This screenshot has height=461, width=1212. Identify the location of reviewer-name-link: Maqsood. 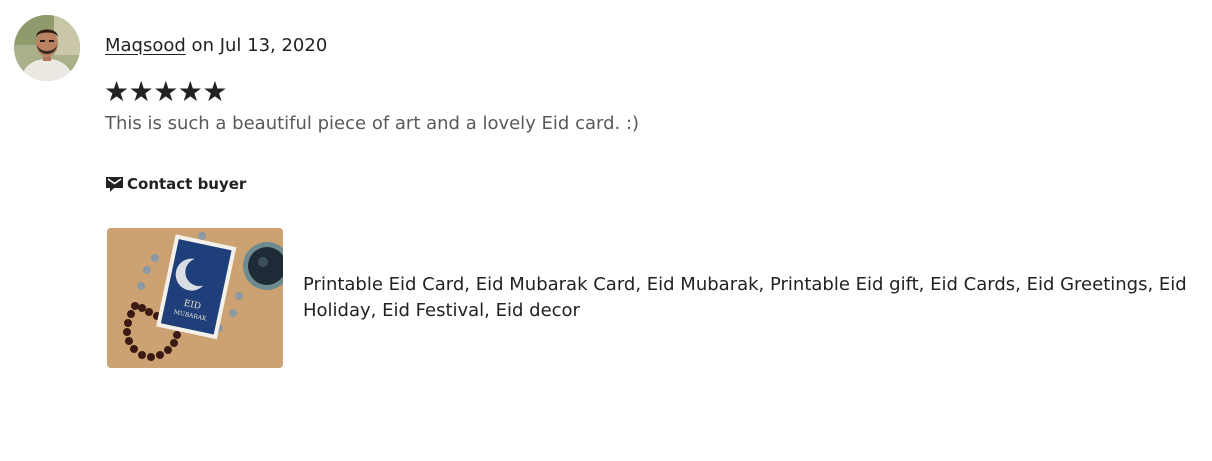
(145, 45).